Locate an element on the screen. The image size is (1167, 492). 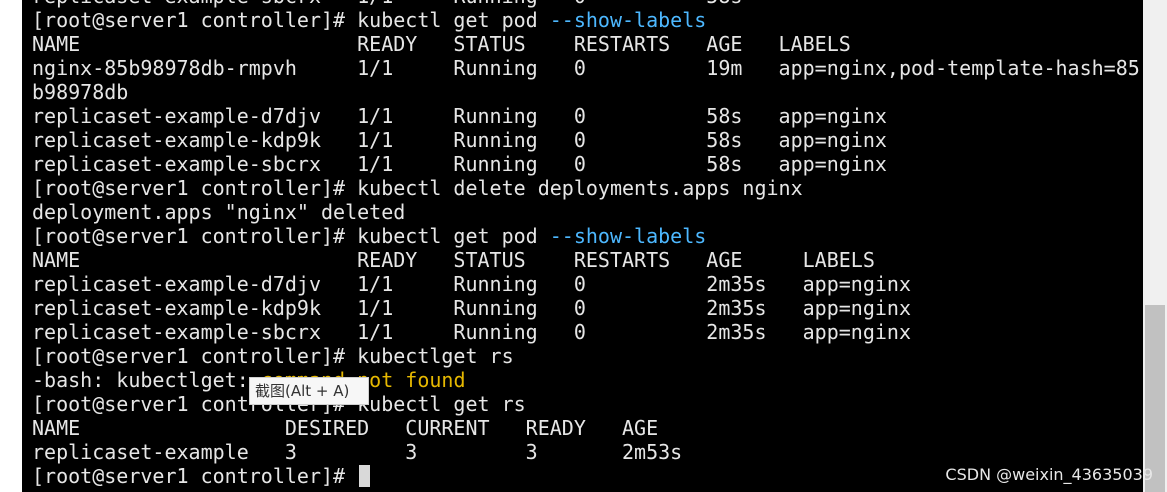
text-cursor is located at coordinates (365, 476).